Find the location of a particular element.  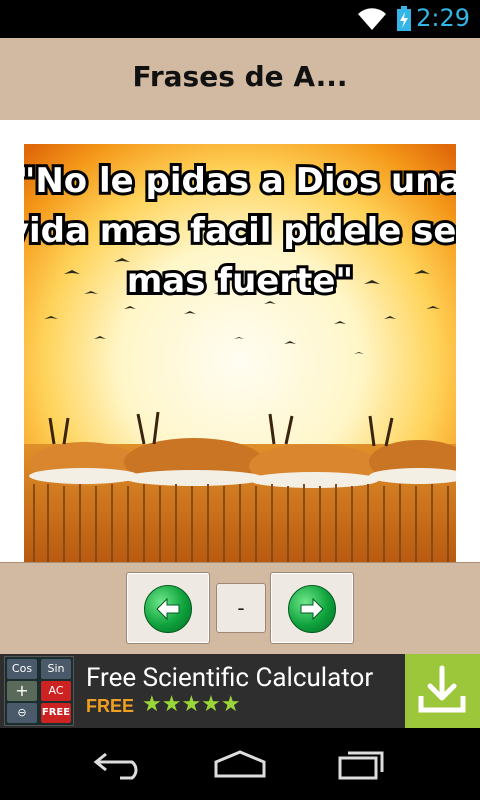

minus-key: ⊖ is located at coordinates (22, 713).